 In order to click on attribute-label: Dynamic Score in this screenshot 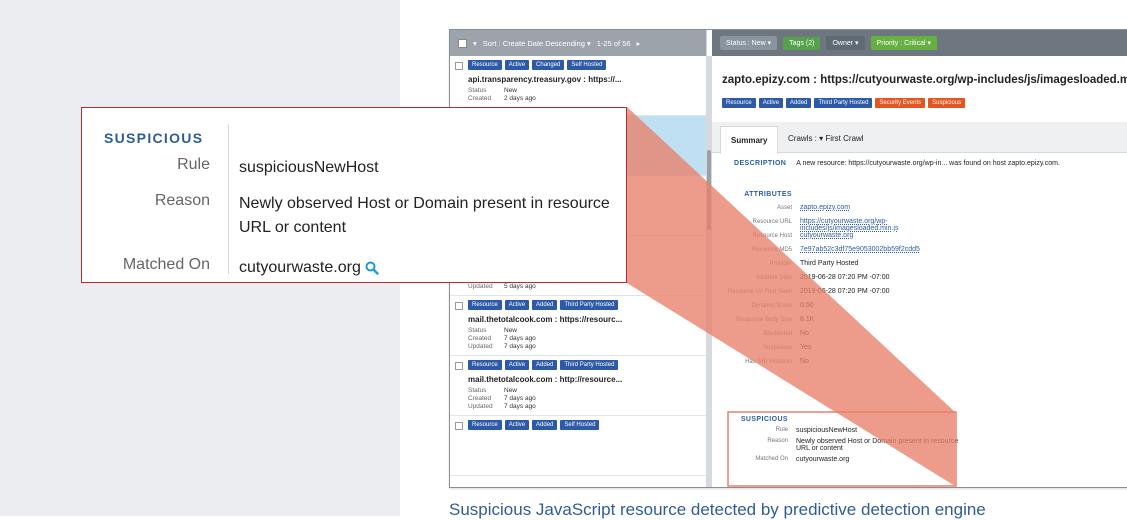, I will do `click(771, 306)`.